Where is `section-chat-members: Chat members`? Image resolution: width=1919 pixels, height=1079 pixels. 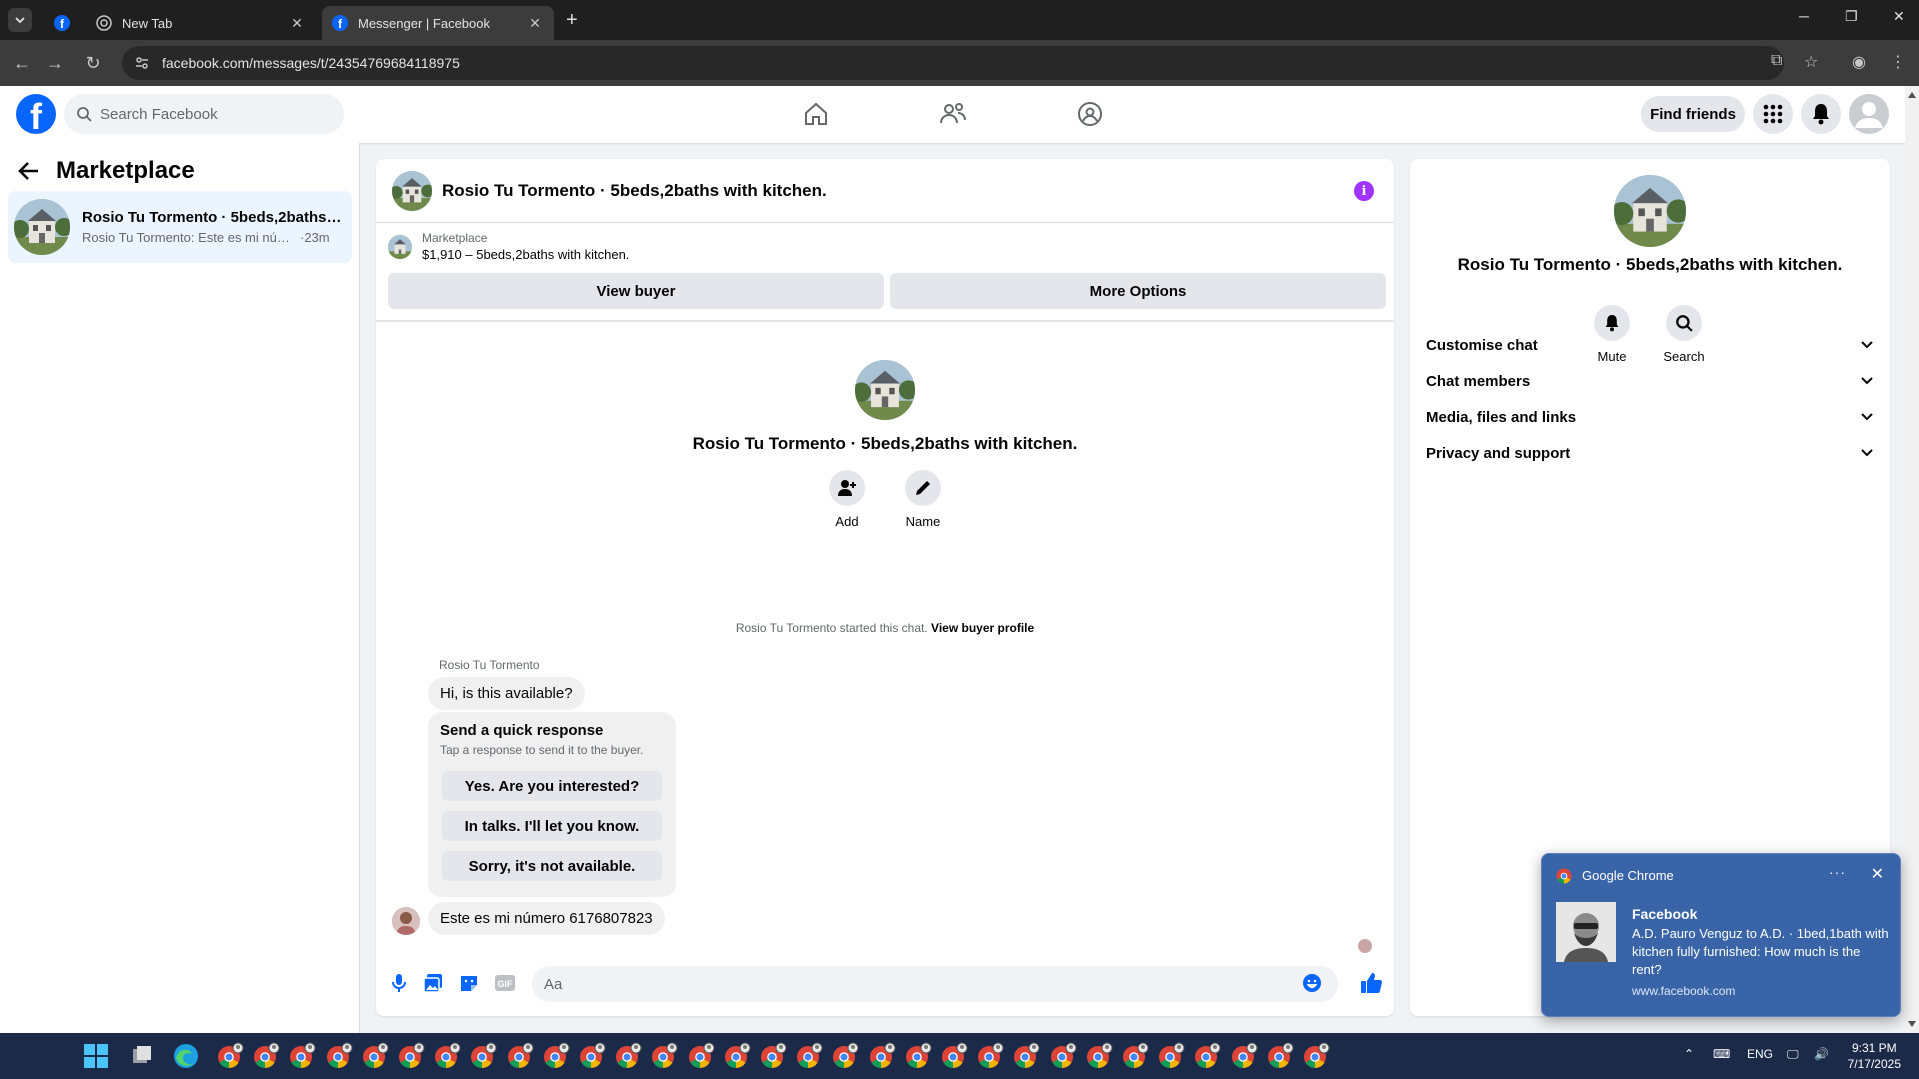 section-chat-members: Chat members is located at coordinates (1650, 381).